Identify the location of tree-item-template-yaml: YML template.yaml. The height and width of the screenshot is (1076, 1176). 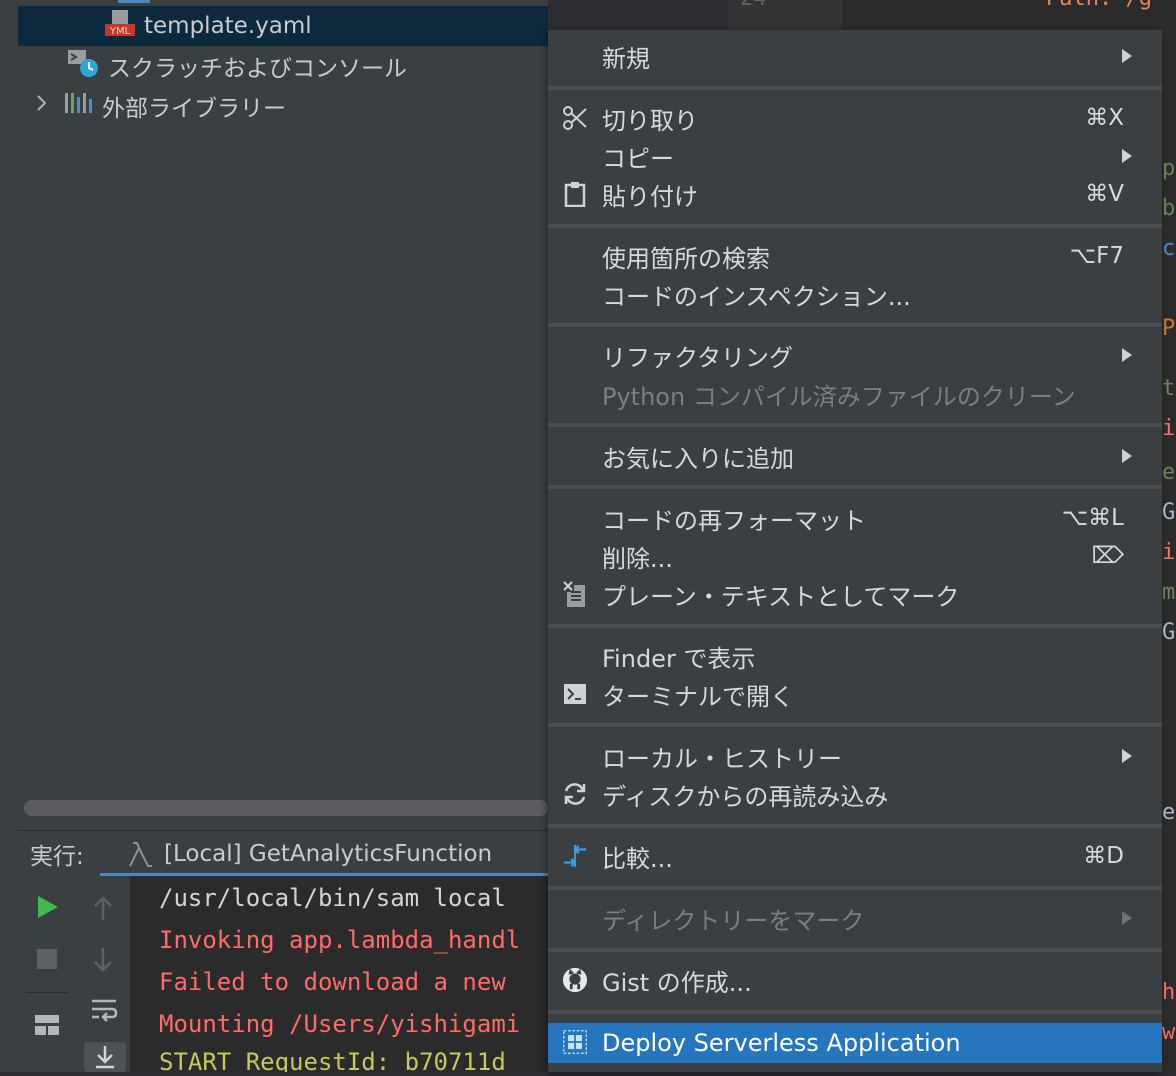
(283, 26).